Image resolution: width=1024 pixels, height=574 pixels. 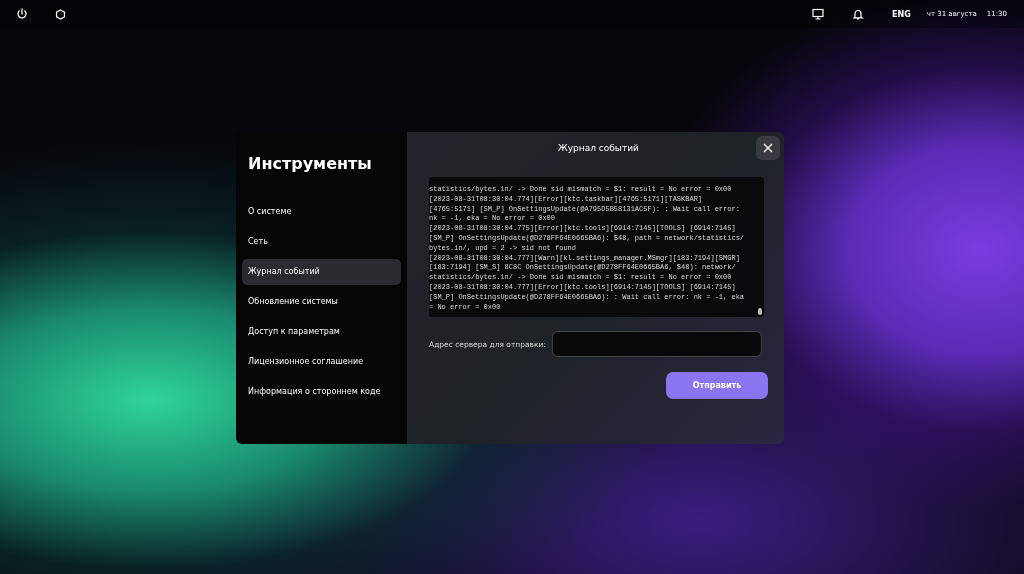 What do you see at coordinates (321, 242) in the screenshot?
I see `sidebar-item: Сеть` at bounding box center [321, 242].